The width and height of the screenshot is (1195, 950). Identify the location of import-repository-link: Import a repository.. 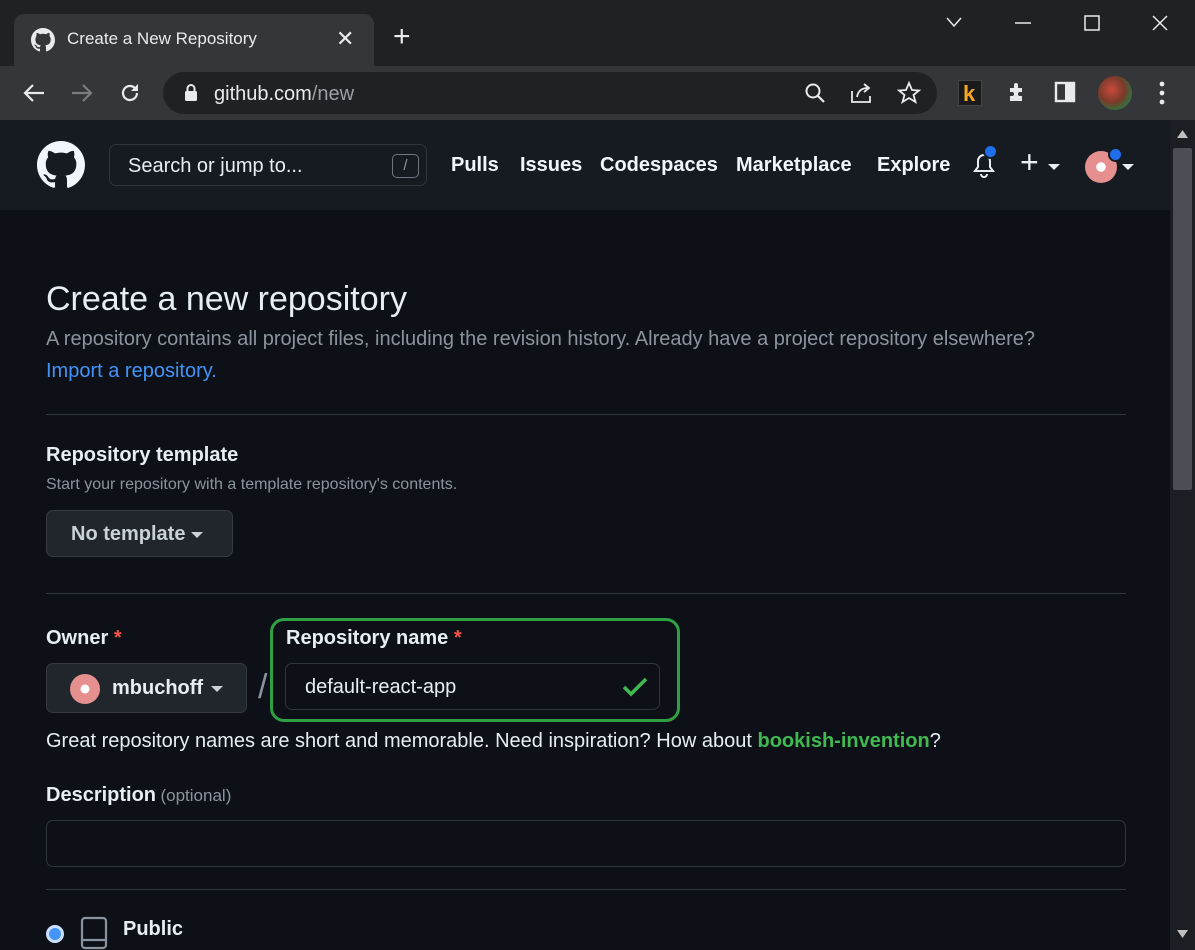
(131, 371).